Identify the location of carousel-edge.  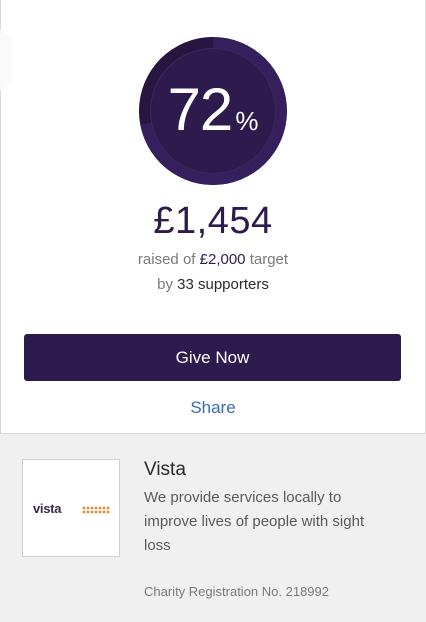
(6, 60).